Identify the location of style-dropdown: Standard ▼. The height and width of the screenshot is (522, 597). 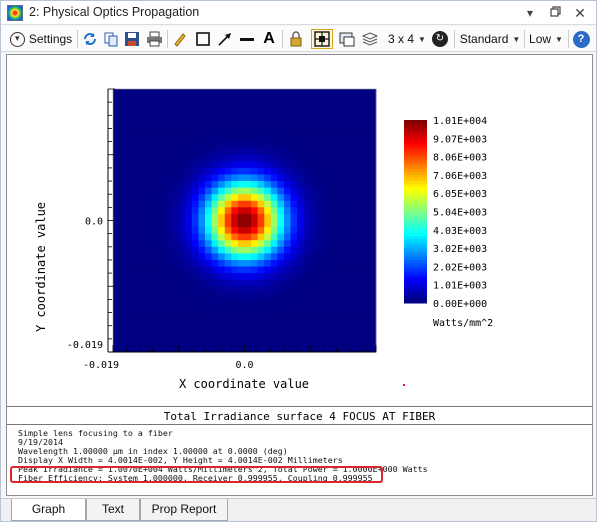
(490, 39).